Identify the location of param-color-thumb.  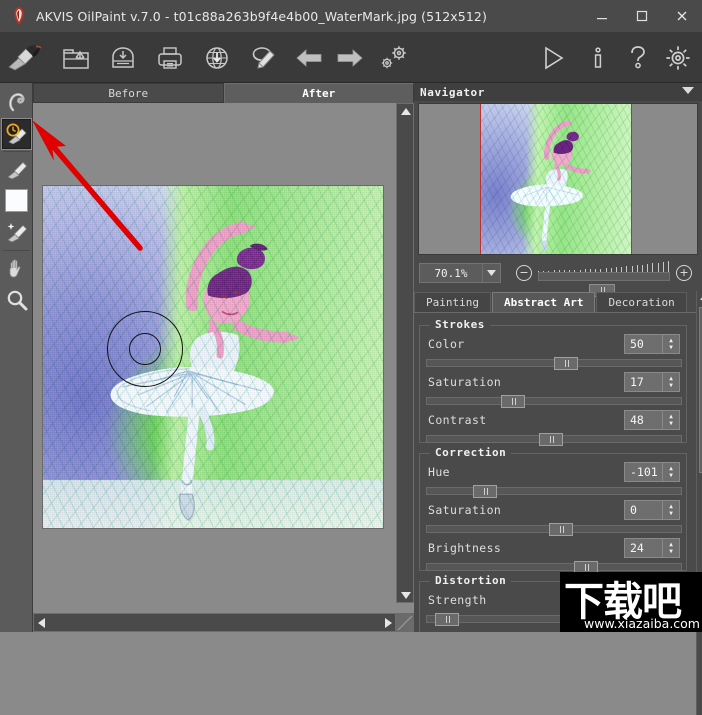
(566, 363).